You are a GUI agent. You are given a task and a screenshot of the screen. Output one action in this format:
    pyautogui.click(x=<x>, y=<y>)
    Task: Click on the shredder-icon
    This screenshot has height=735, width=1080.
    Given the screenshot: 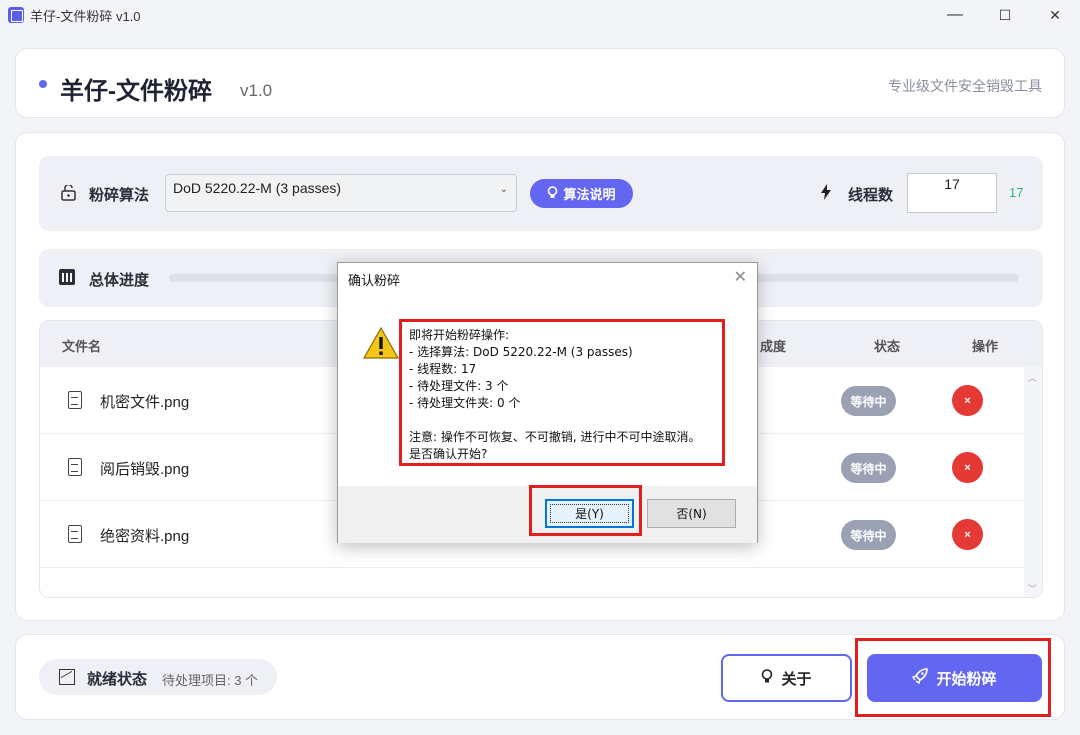 What is the action you would take?
    pyautogui.click(x=68, y=195)
    